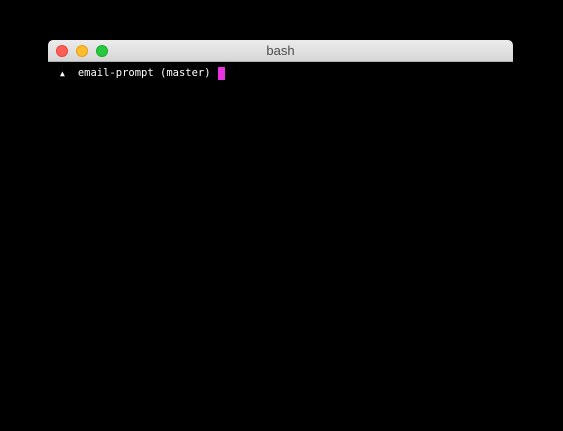  I want to click on prompt-triangle-icon: ▲, so click(62, 73).